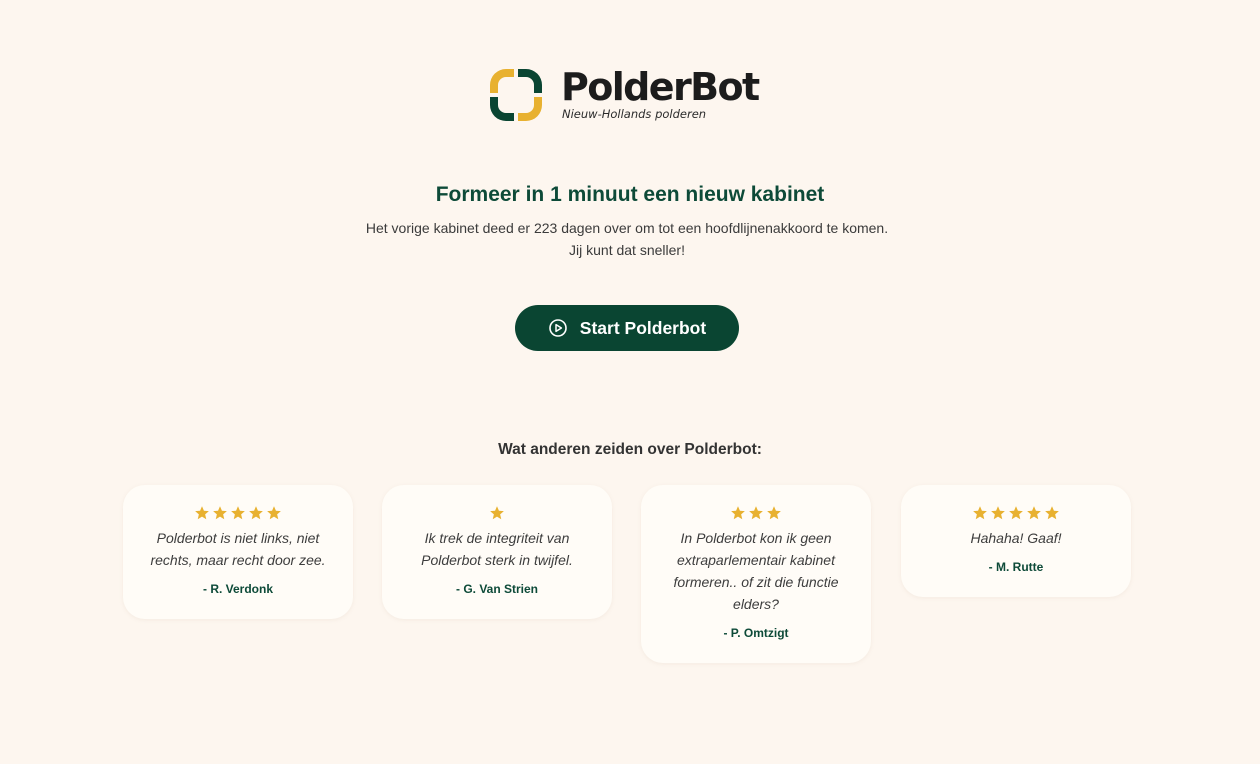 This screenshot has width=1260, height=764. What do you see at coordinates (1016, 538) in the screenshot?
I see `review-quote: Hahaha! Gaaf!` at bounding box center [1016, 538].